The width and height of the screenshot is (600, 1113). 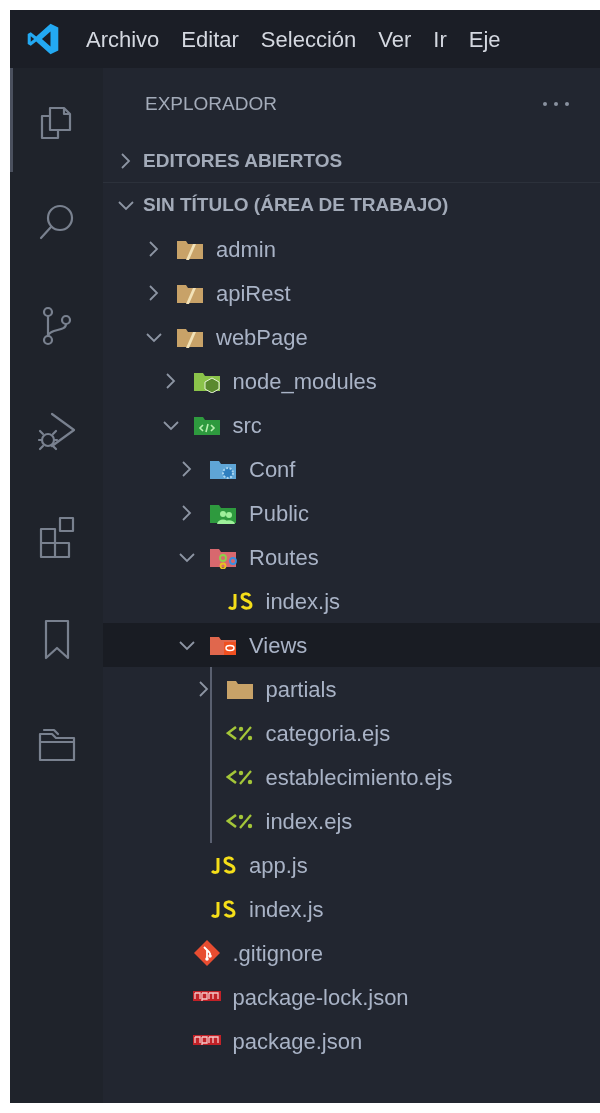 What do you see at coordinates (351, 733) in the screenshot?
I see `file-tree-item: categoria.ejs` at bounding box center [351, 733].